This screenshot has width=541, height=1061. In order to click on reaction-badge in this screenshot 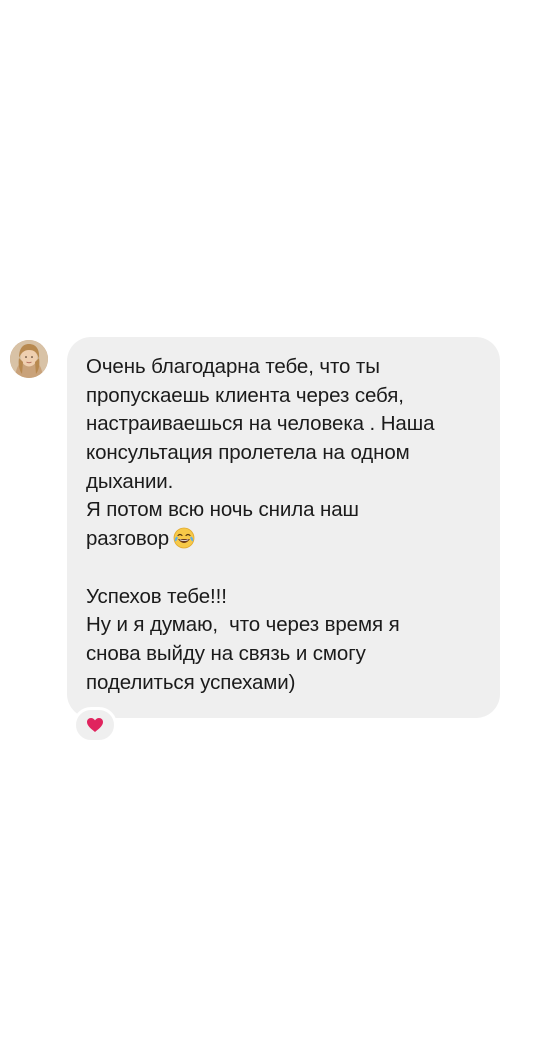, I will do `click(95, 725)`.